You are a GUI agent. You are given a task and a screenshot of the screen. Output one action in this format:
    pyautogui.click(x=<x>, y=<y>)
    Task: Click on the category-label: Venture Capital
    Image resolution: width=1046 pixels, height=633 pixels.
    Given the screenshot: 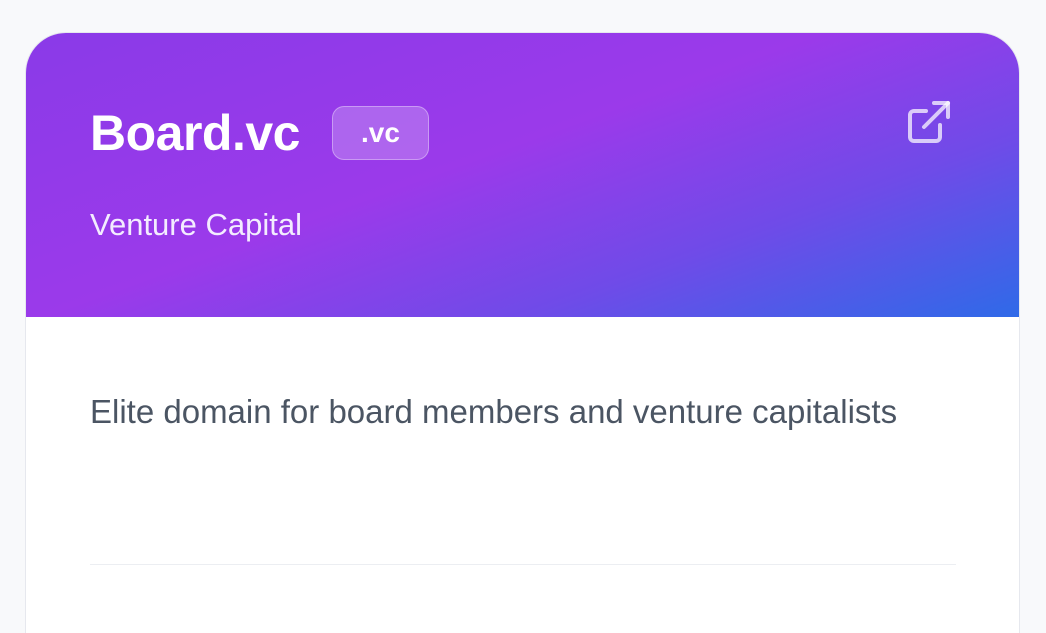 What is the action you would take?
    pyautogui.click(x=196, y=224)
    